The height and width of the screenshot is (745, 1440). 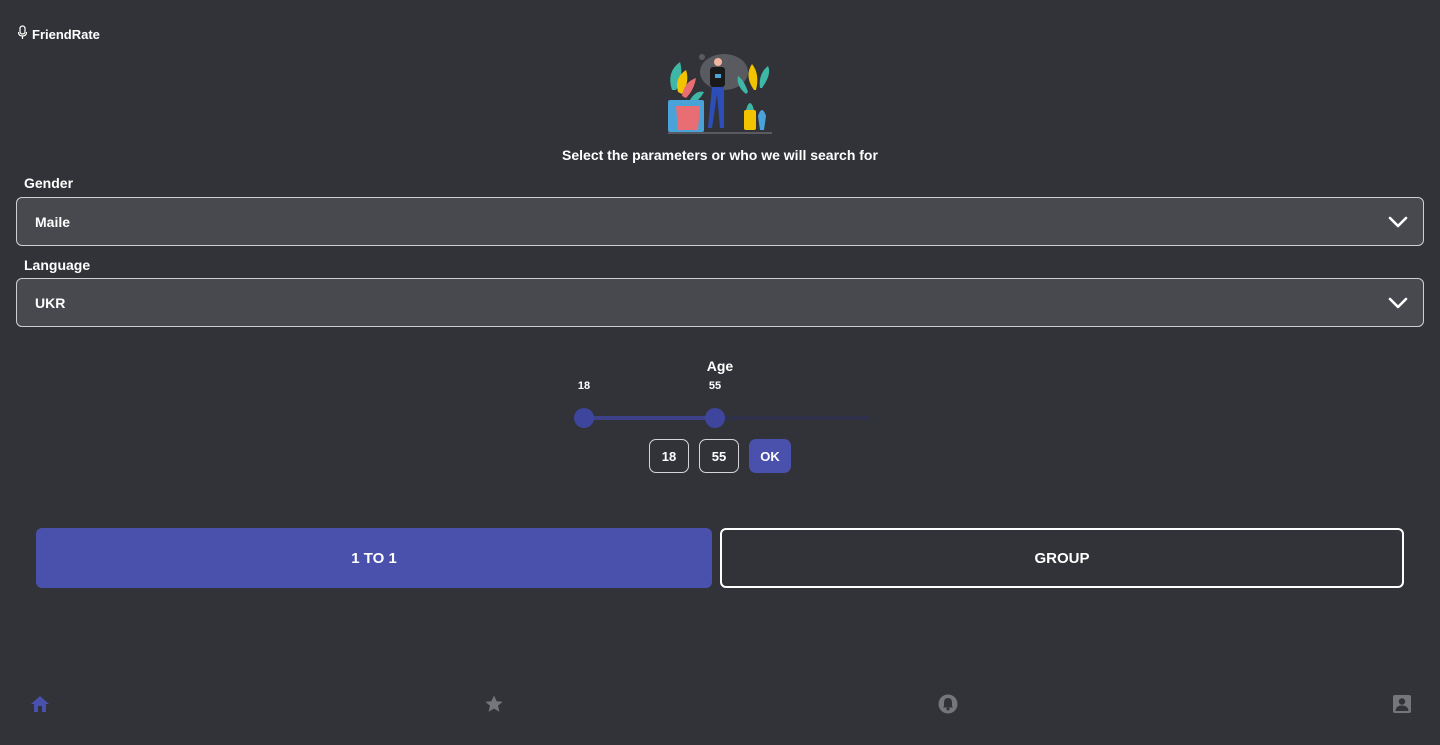 I want to click on age-max-thumb, so click(x=715, y=418).